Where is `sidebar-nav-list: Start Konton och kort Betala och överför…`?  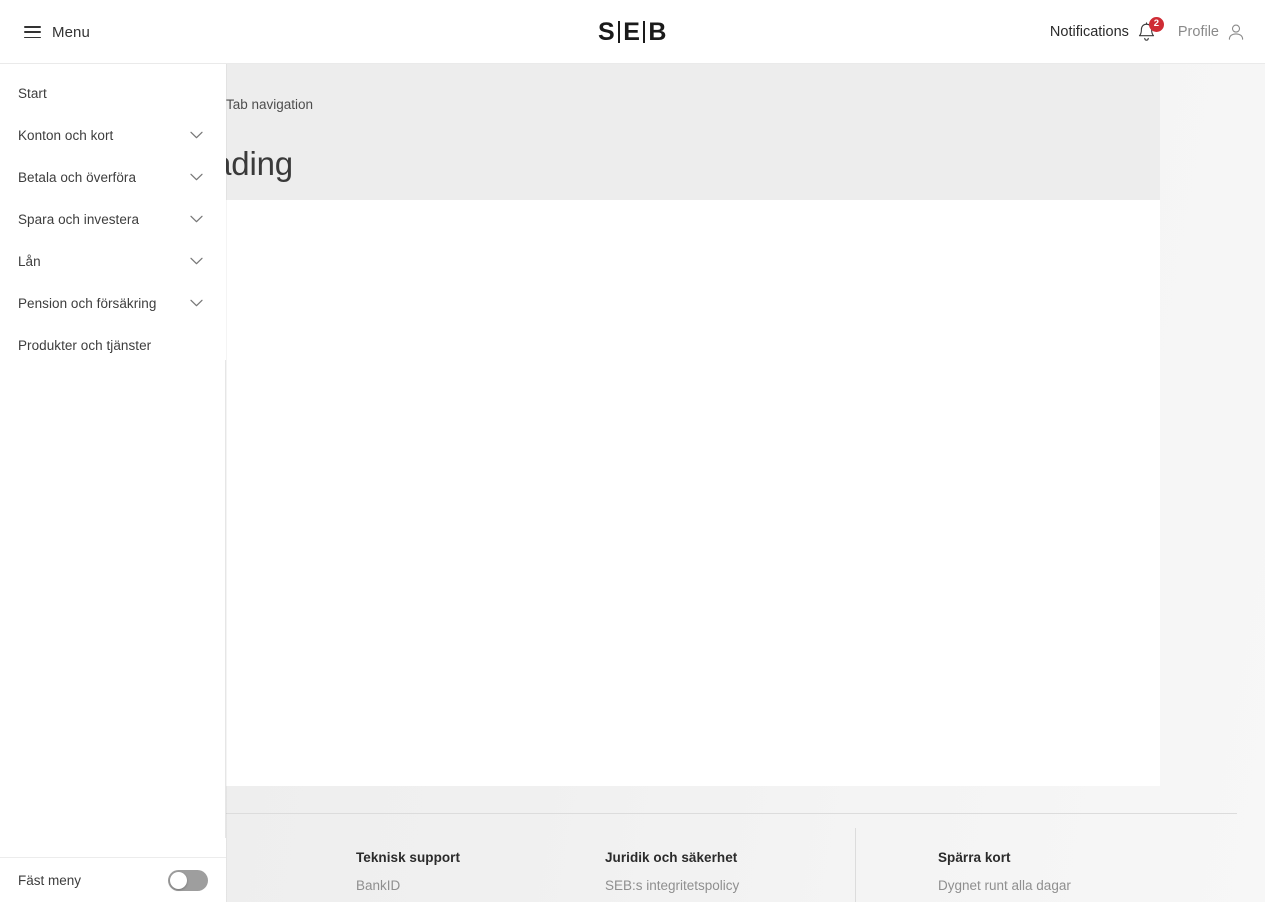 sidebar-nav-list: Start Konton och kort Betala och överför… is located at coordinates (113, 215).